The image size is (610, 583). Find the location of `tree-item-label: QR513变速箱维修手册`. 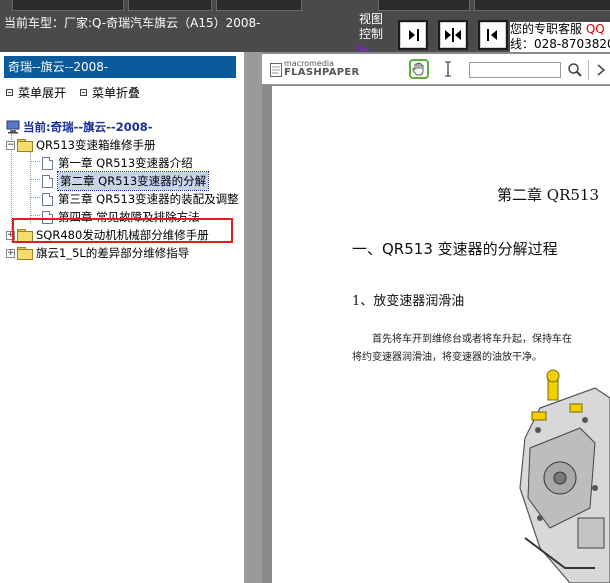

tree-item-label: QR513变速箱维修手册 is located at coordinates (96, 145).